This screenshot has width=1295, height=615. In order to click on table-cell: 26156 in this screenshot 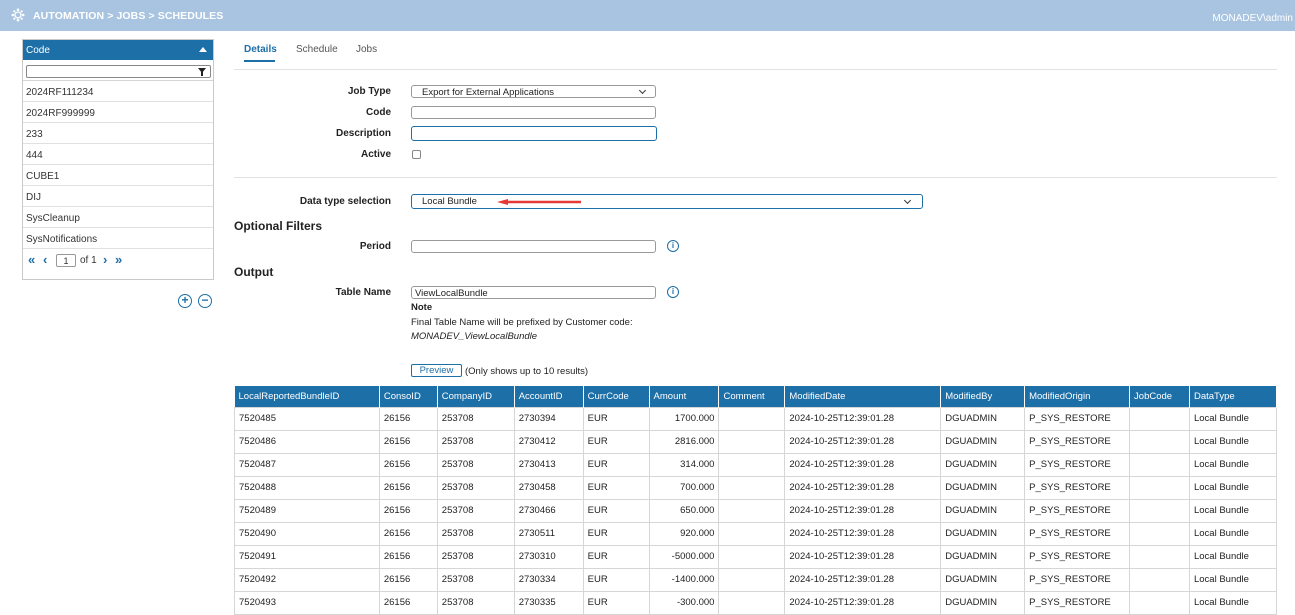, I will do `click(408, 464)`.